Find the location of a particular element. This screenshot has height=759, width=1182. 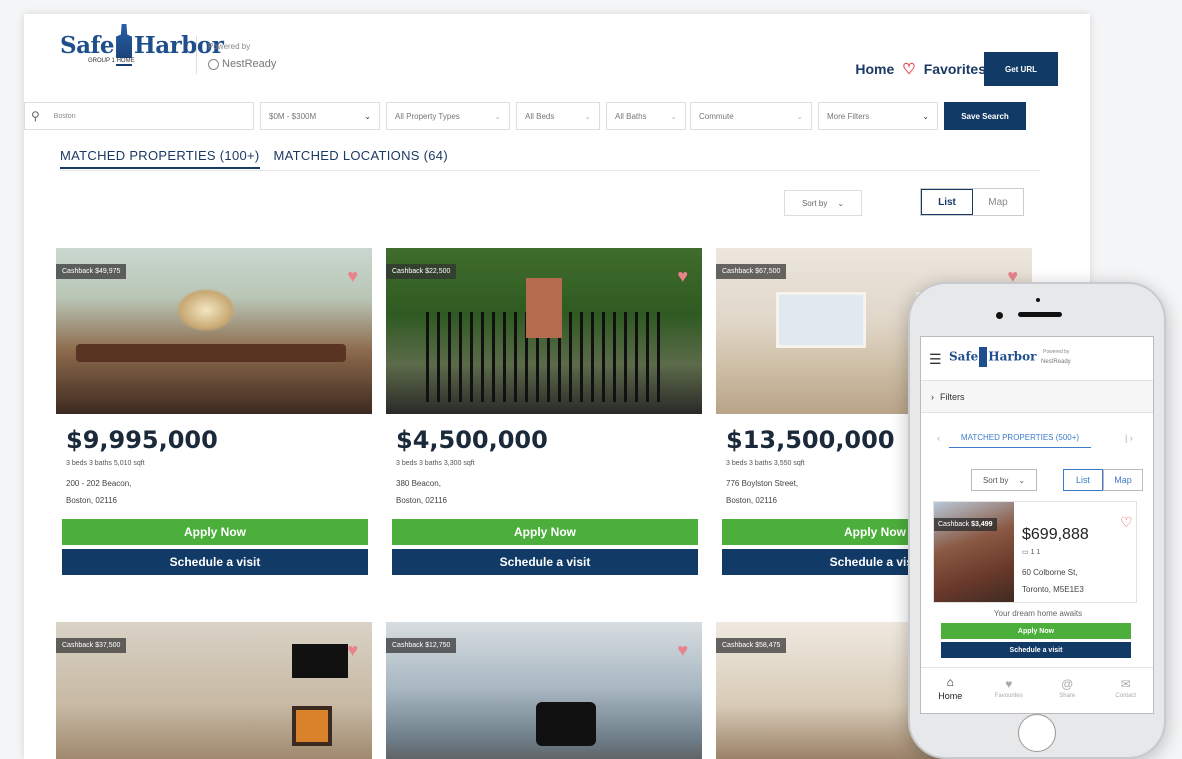

property-meta: 3 beds 3 baths 5,010 sqft is located at coordinates (105, 463).